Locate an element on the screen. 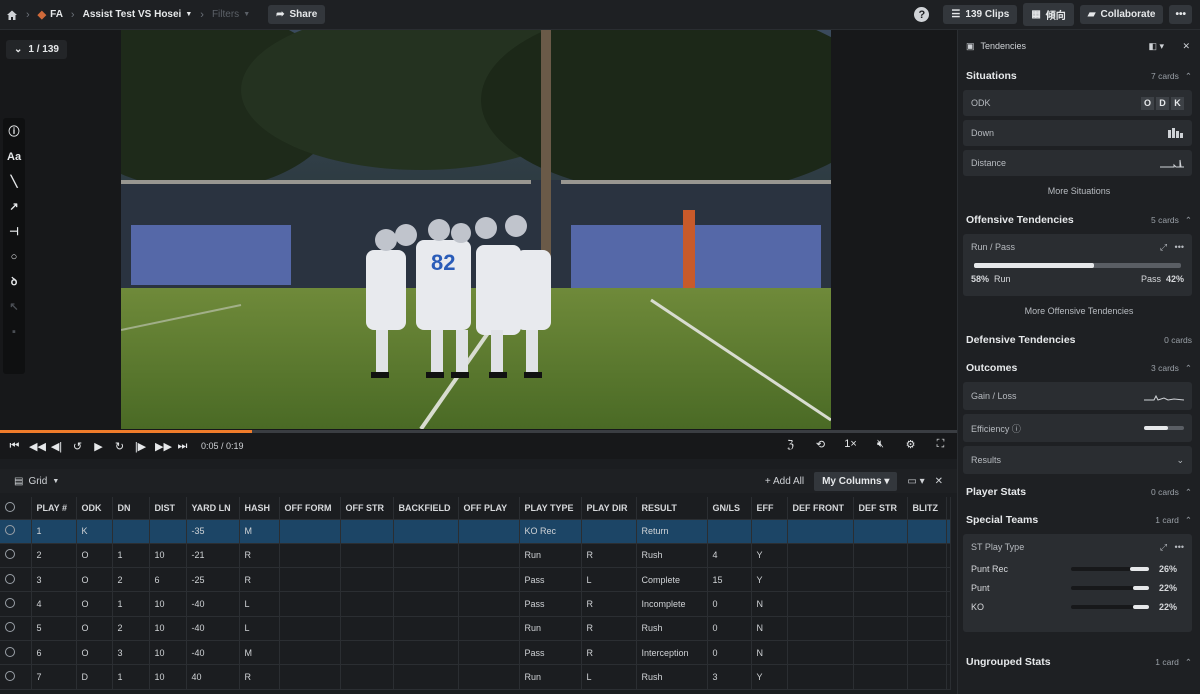  draw-icon: ℨ is located at coordinates (790, 444).